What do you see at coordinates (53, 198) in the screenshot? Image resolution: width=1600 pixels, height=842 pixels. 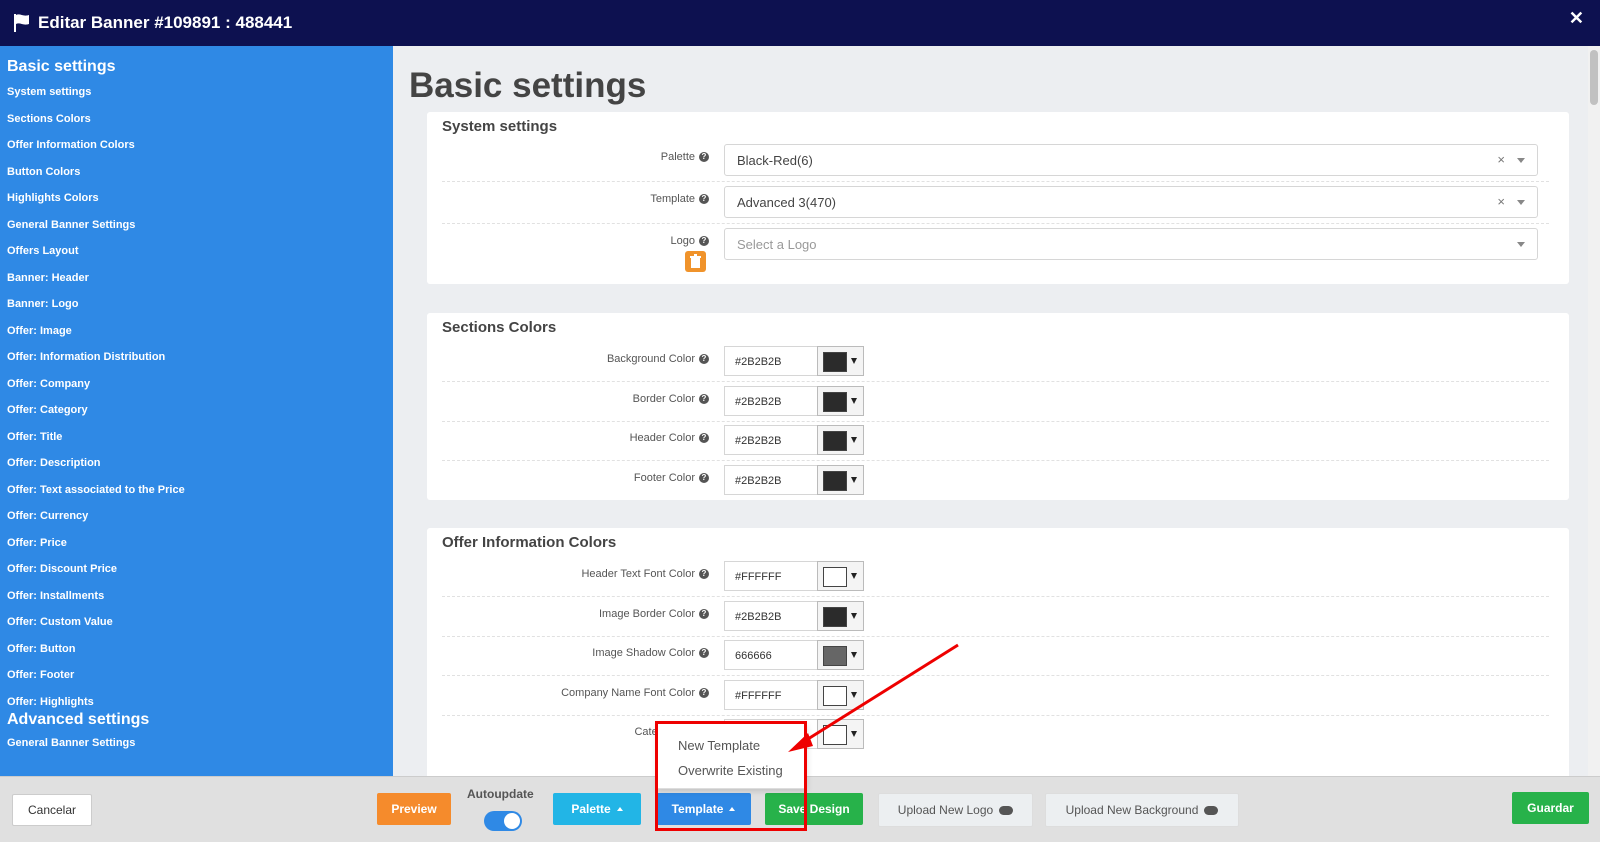 I see `sidebar-item: Highlights Colors` at bounding box center [53, 198].